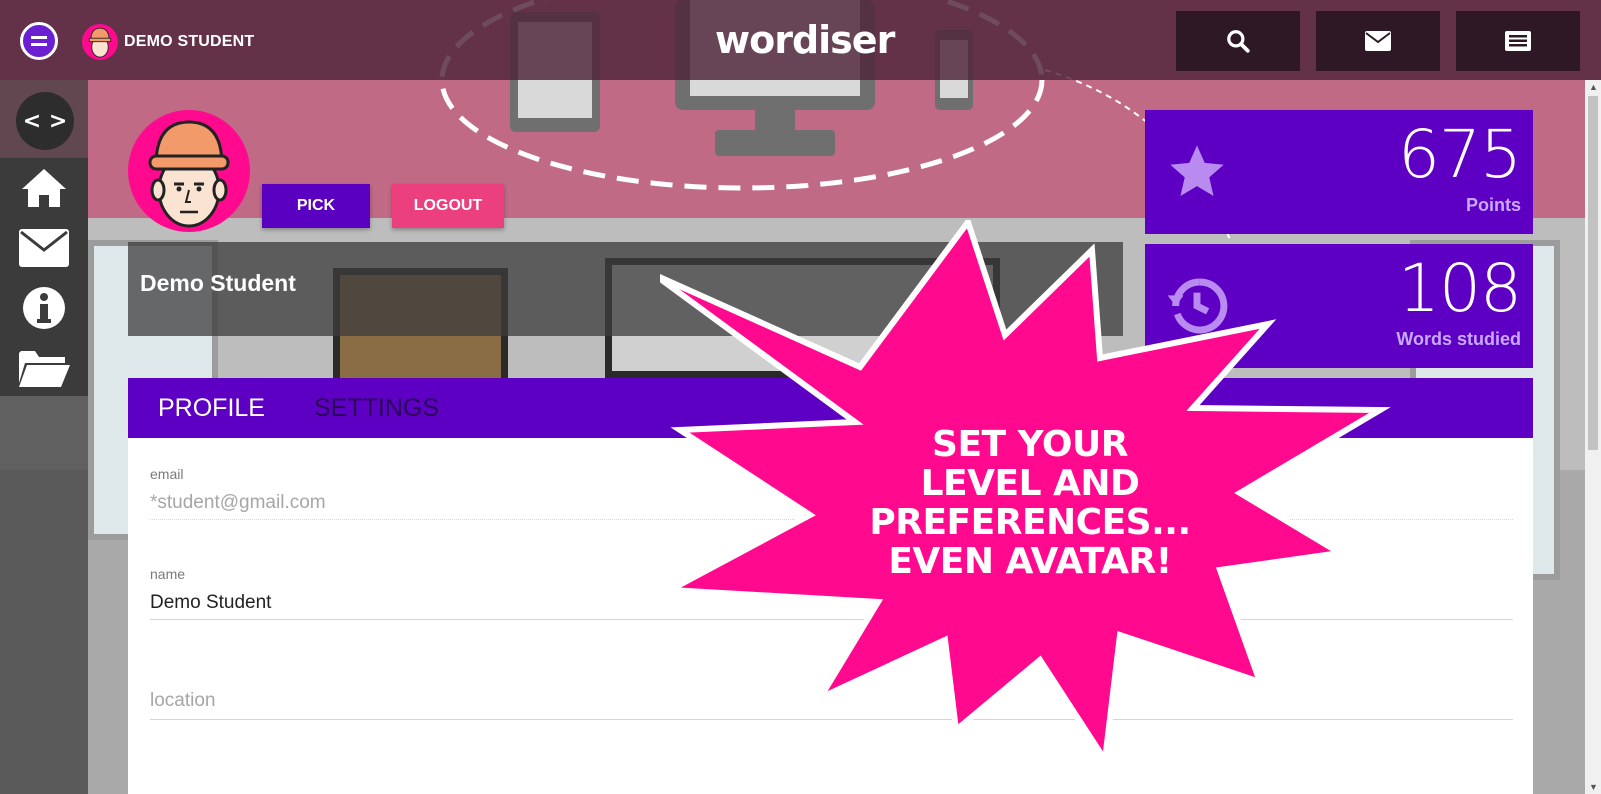 The image size is (1601, 794). Describe the element at coordinates (168, 574) in the screenshot. I see `name-label: name` at that location.